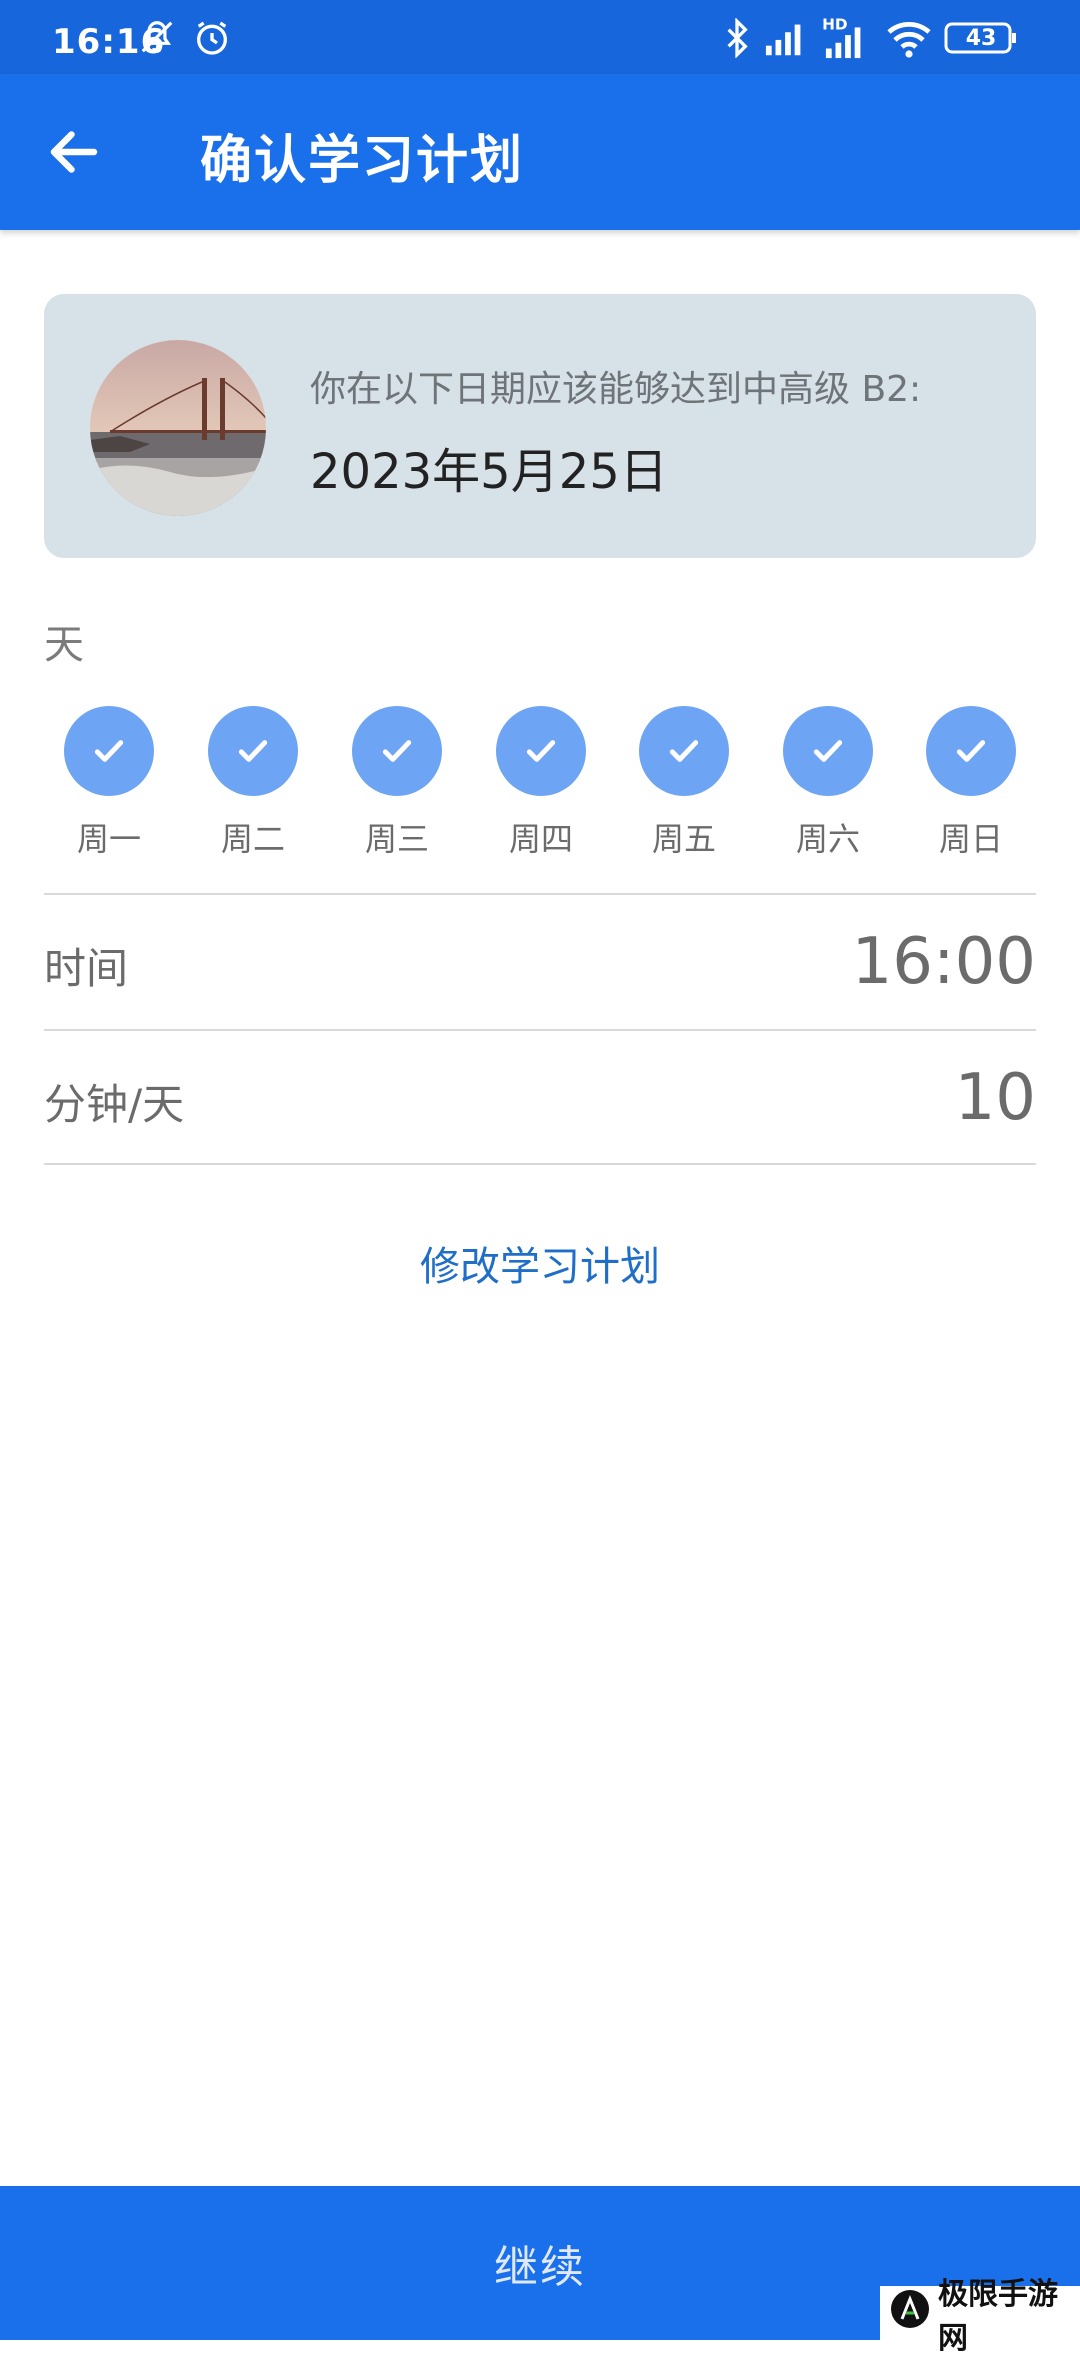 This screenshot has height=2357, width=1080. Describe the element at coordinates (108, 839) in the screenshot. I see `day-label: 周一` at that location.